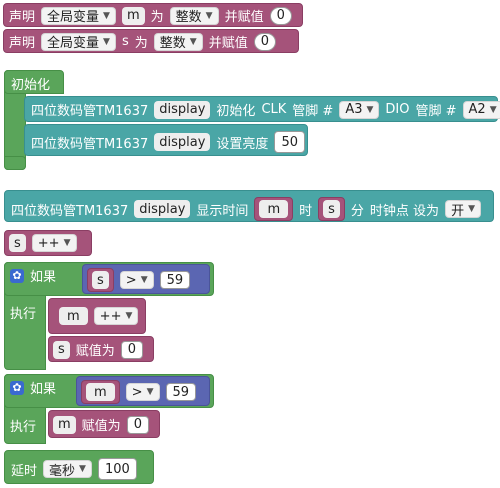 The height and width of the screenshot is (488, 500). Describe the element at coordinates (67, 469) in the screenshot. I see `delay-unit-dropdown: 毫秒 ▼` at that location.